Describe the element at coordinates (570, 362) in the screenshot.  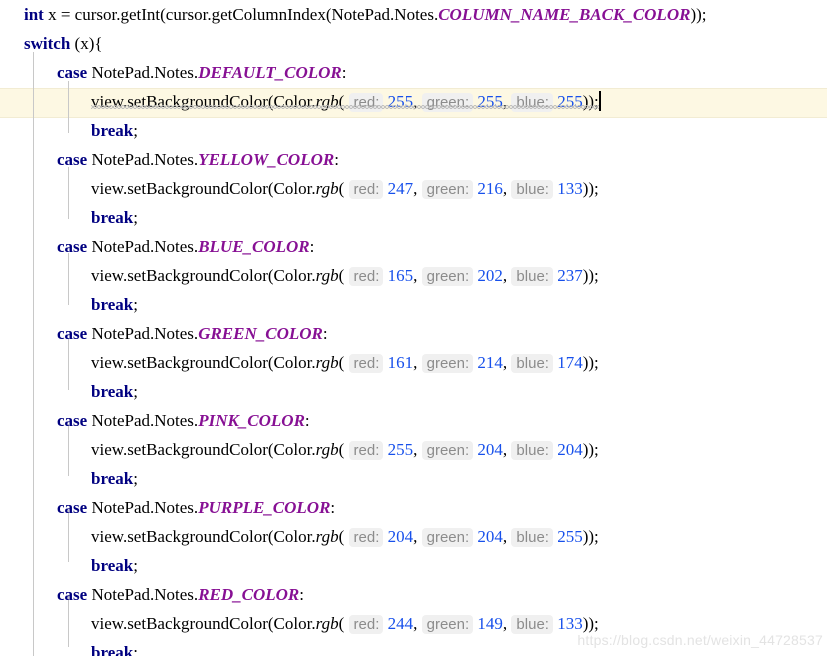
I see `number-token-blue: 174` at that location.